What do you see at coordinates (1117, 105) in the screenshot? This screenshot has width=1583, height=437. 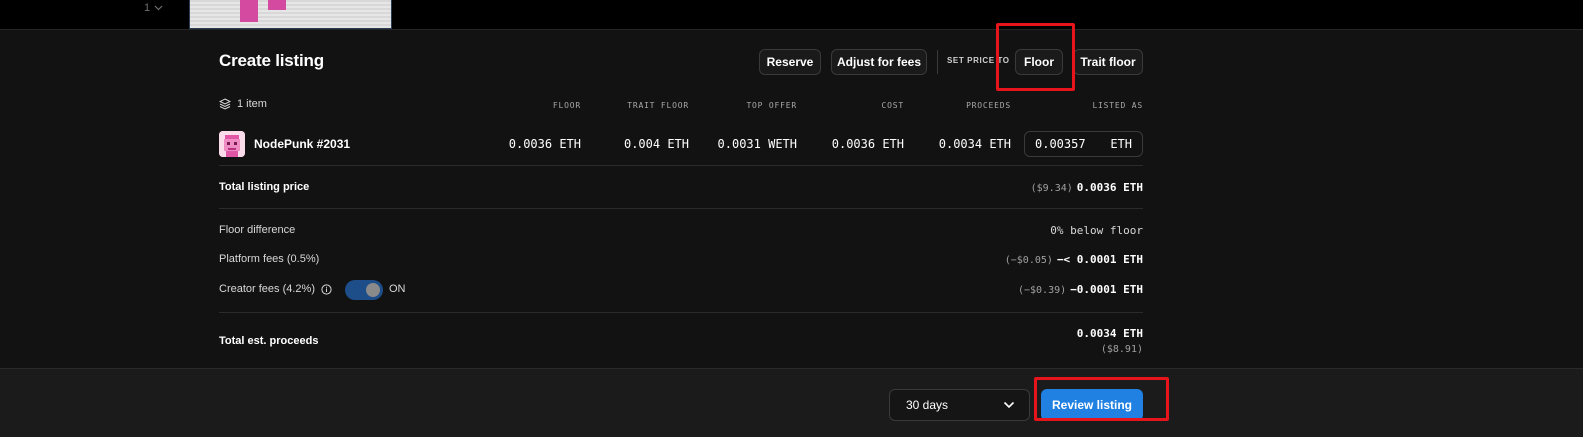 I see `column-listed-as: LISTED AS` at bounding box center [1117, 105].